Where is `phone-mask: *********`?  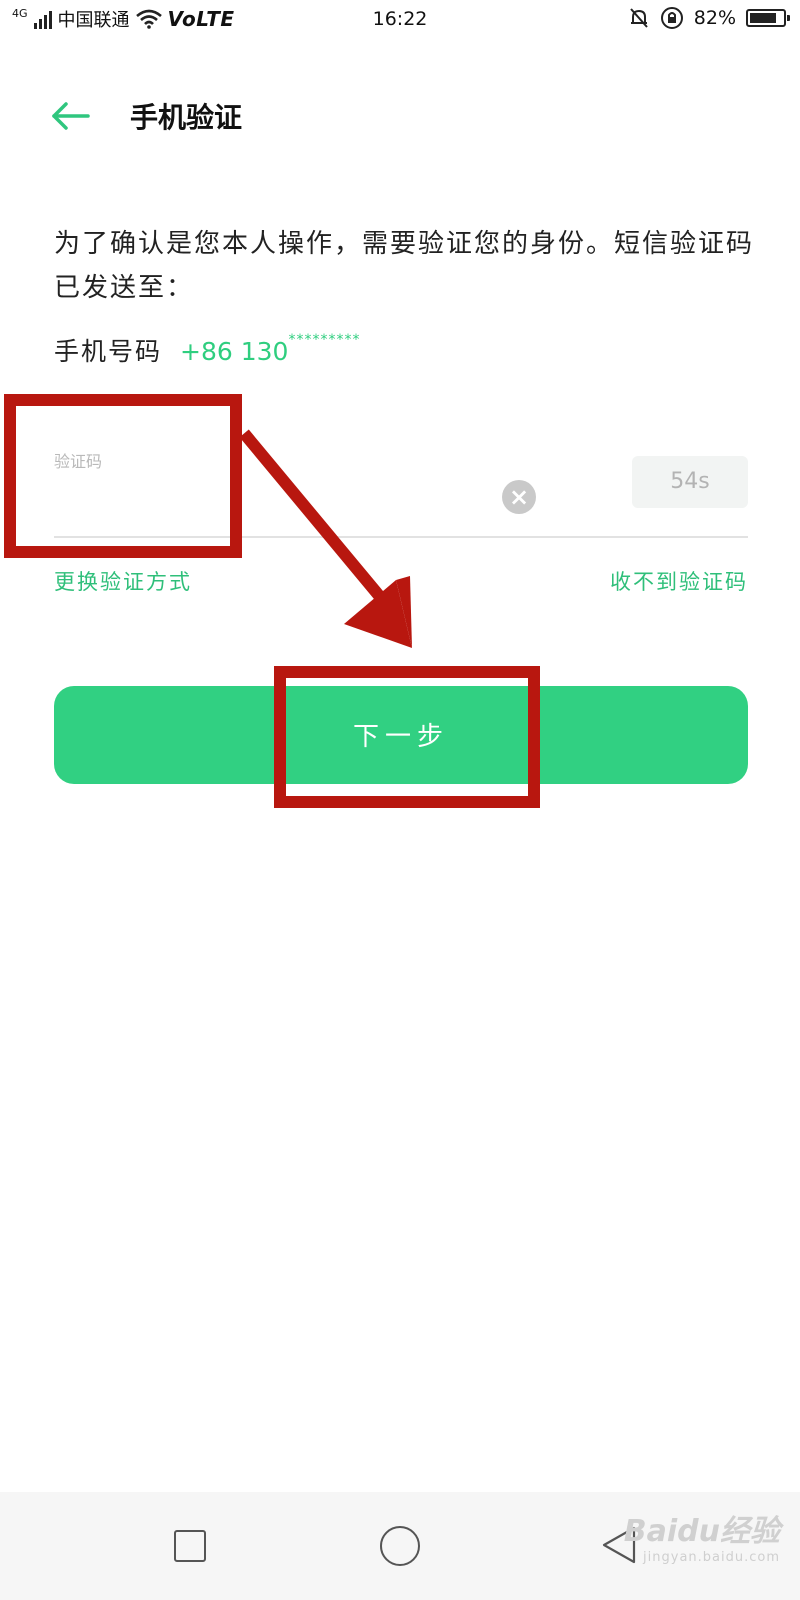
phone-mask: ********* is located at coordinates (324, 340).